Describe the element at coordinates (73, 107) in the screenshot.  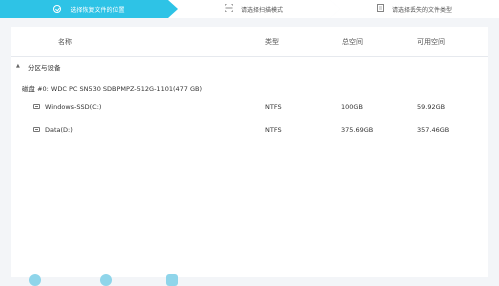
I see `partition-name: Windows-SSD(C:)` at that location.